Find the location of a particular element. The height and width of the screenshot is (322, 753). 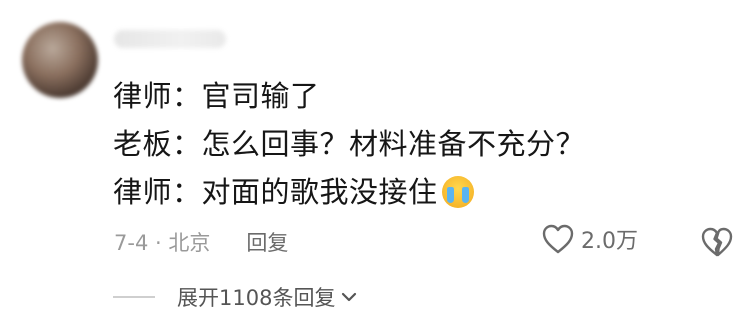

dislike-button is located at coordinates (717, 244).